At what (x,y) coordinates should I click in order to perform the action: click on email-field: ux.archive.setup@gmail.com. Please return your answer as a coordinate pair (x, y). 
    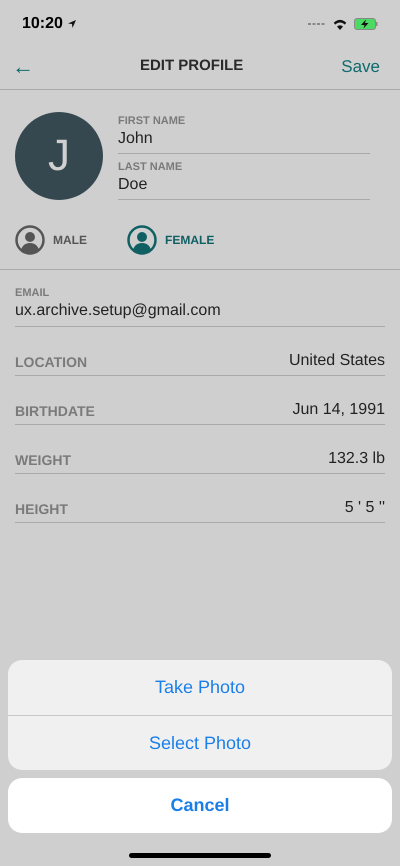
    Looking at the image, I should click on (200, 313).